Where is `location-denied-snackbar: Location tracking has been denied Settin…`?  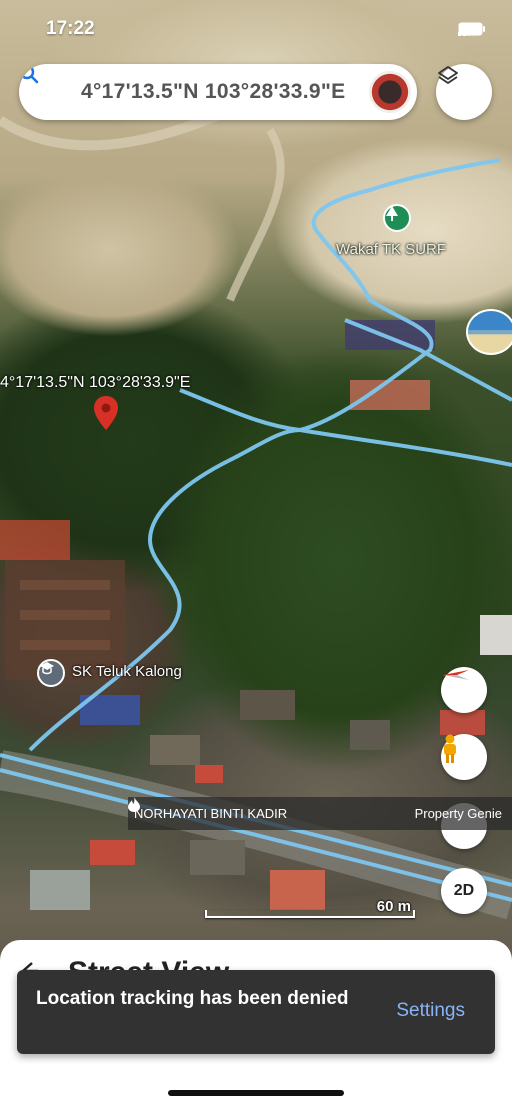
location-denied-snackbar: Location tracking has been denied Settin… is located at coordinates (256, 1012).